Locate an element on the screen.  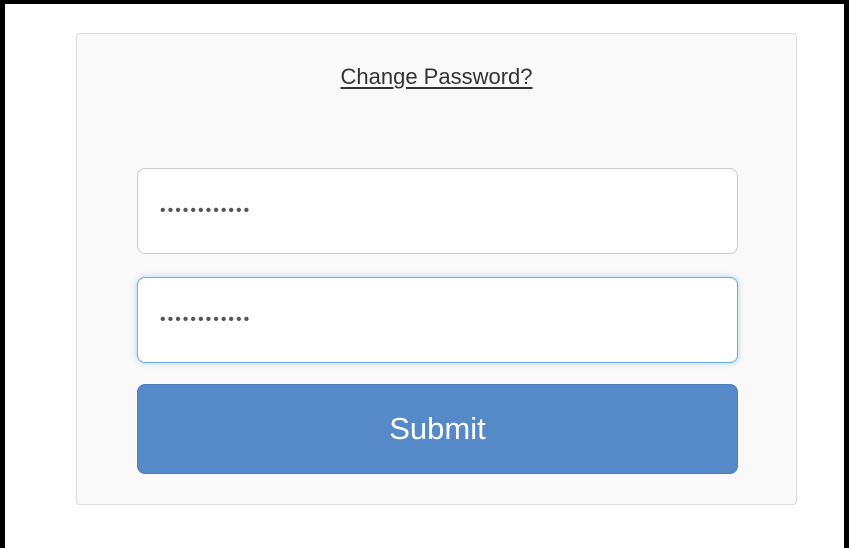
confirm-password-field is located at coordinates (437, 320).